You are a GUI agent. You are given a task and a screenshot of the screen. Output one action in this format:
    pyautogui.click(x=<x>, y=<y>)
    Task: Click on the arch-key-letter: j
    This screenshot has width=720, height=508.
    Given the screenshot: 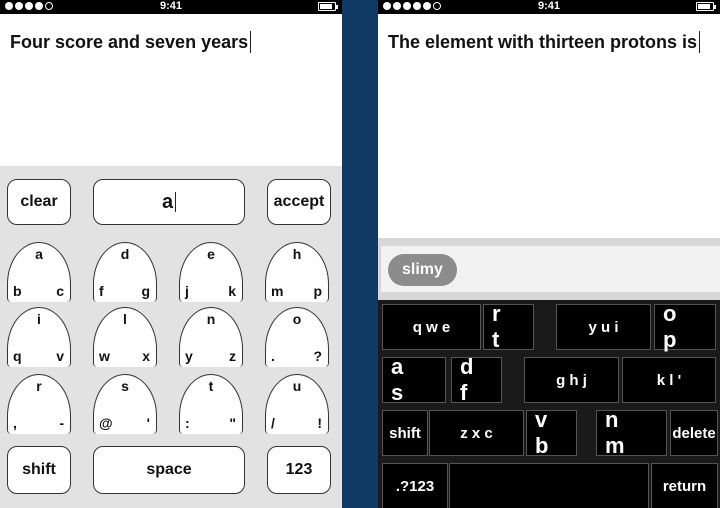 What is the action you would take?
    pyautogui.click(x=187, y=291)
    